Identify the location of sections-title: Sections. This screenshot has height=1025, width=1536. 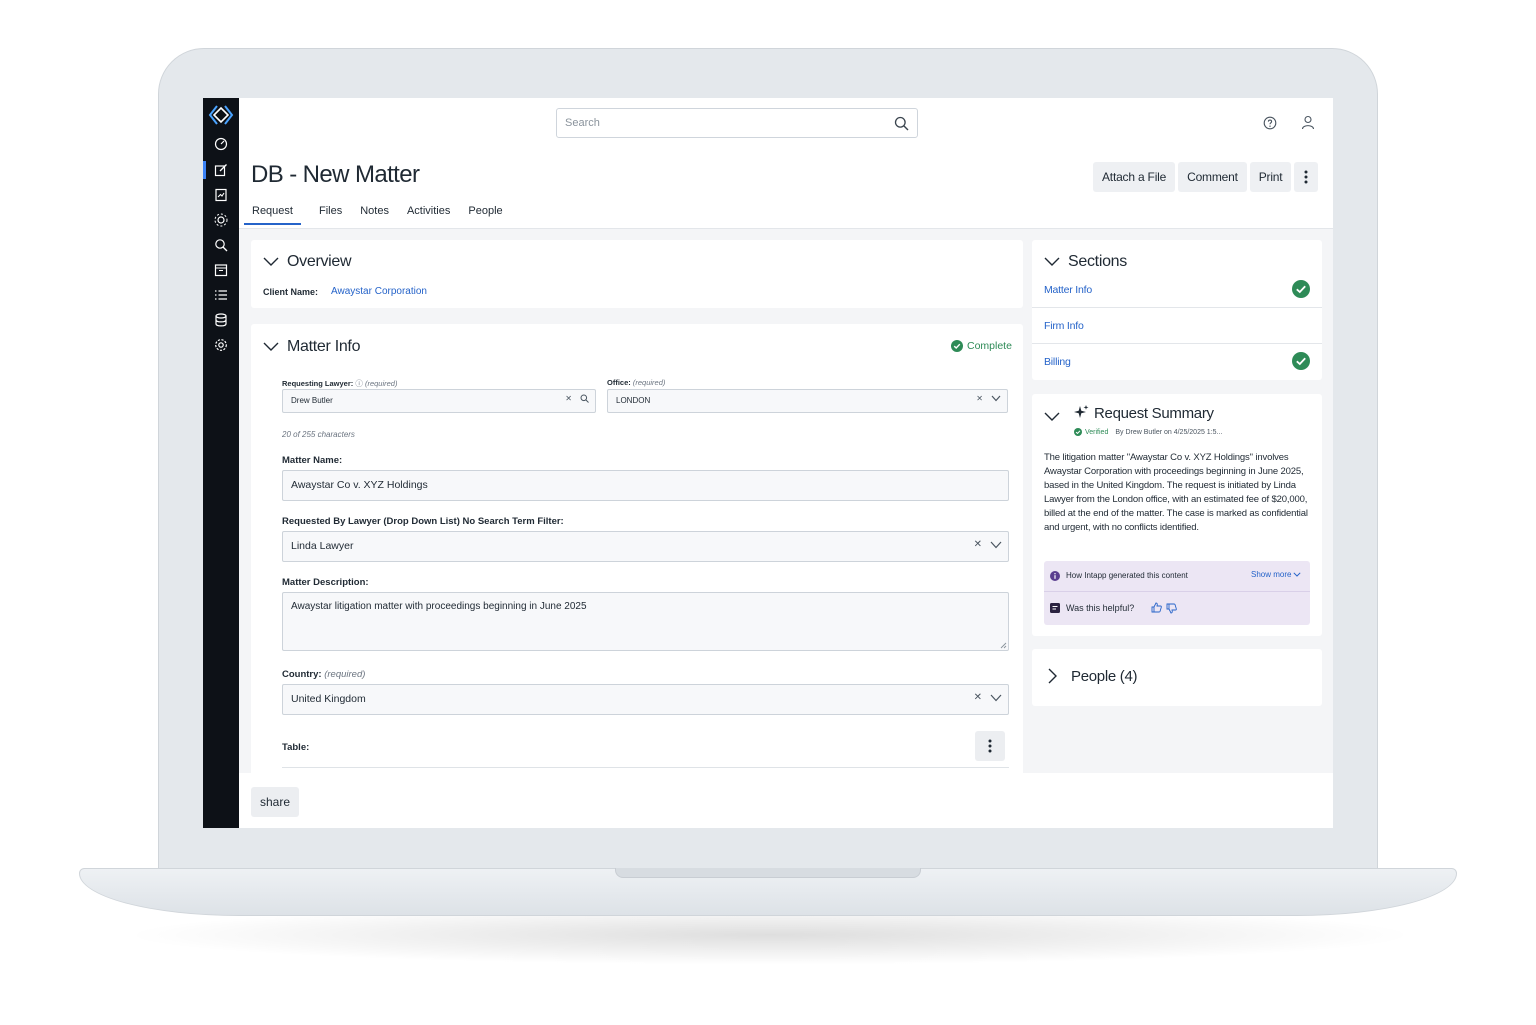
(1097, 261).